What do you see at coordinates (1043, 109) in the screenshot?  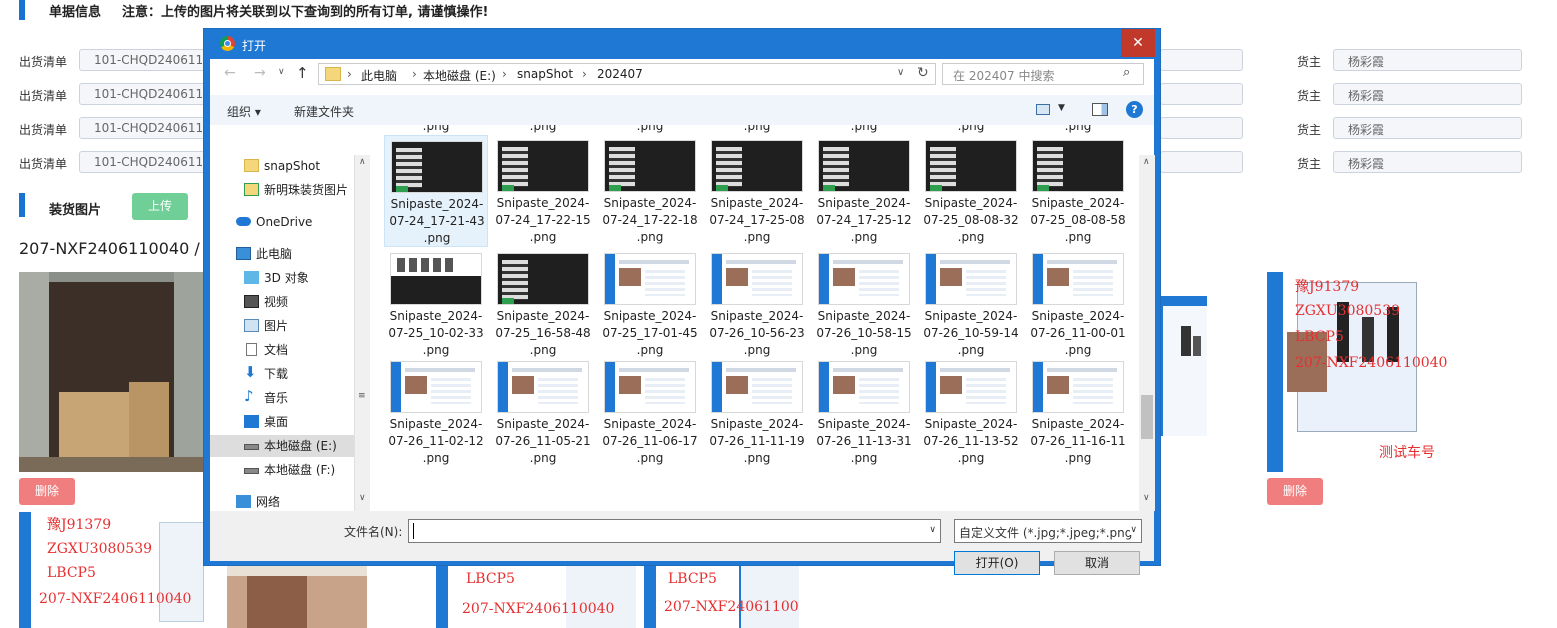 I see `view-mode-icon` at bounding box center [1043, 109].